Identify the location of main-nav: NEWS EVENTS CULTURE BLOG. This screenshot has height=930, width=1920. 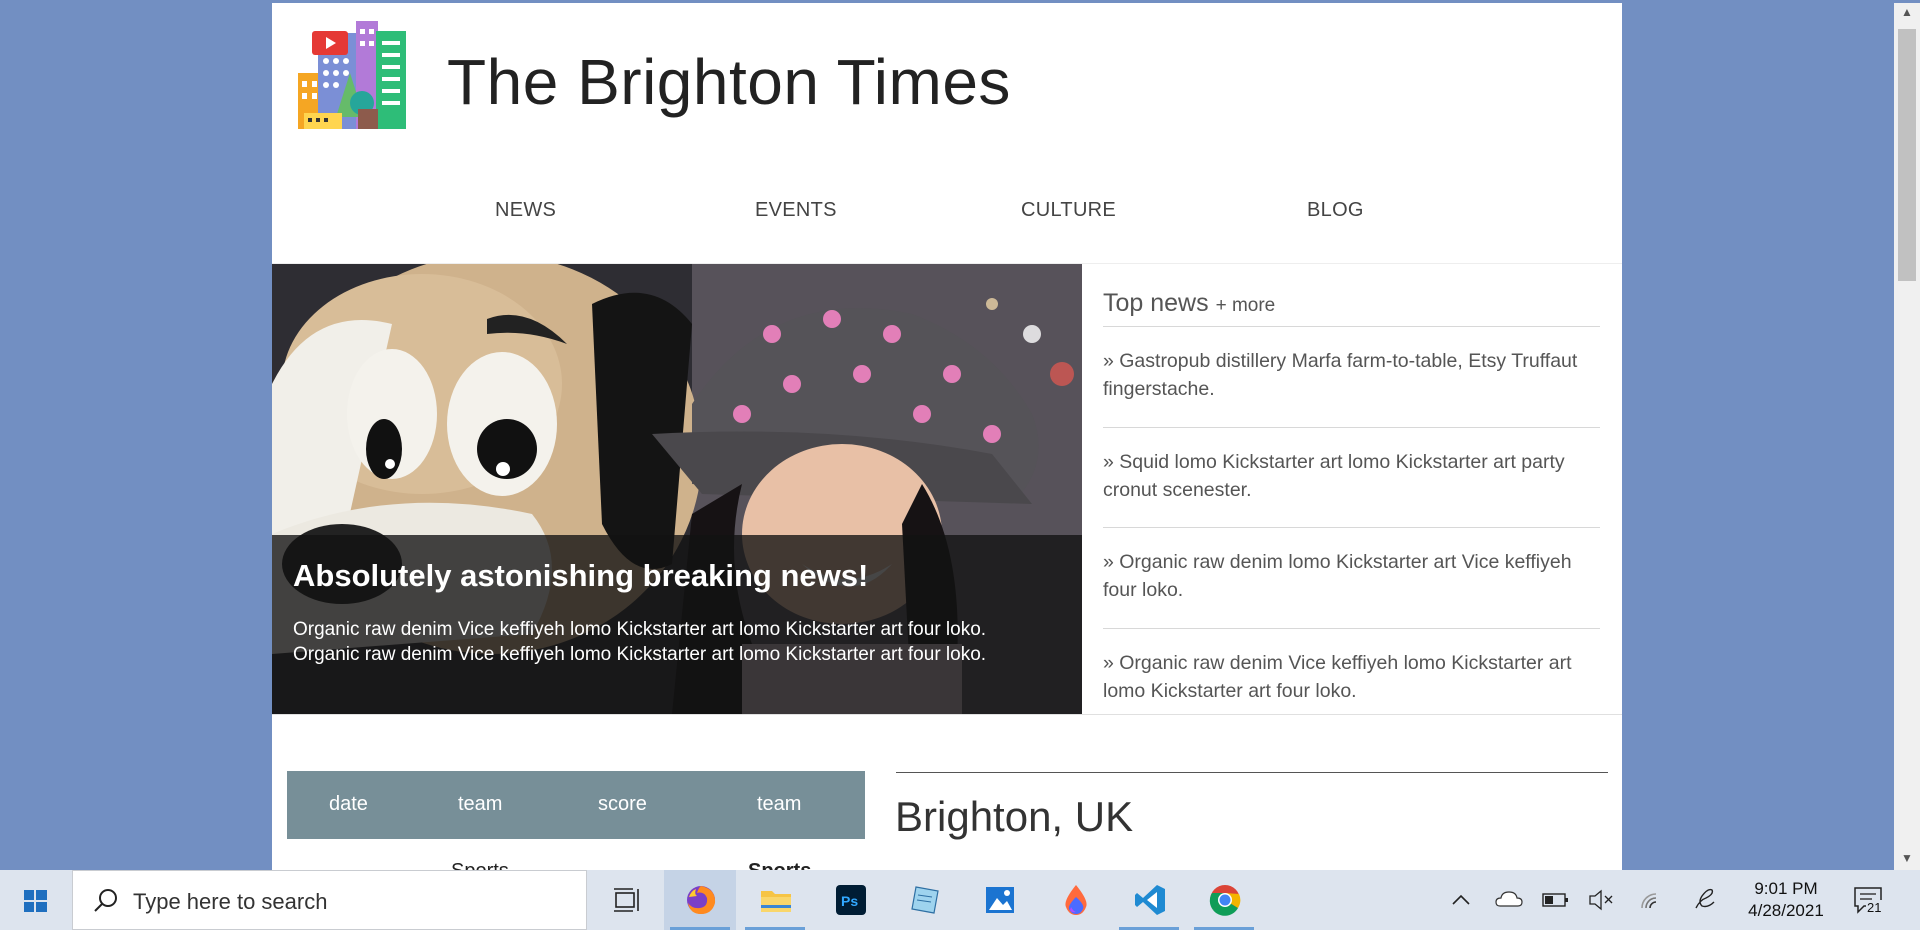
(947, 214).